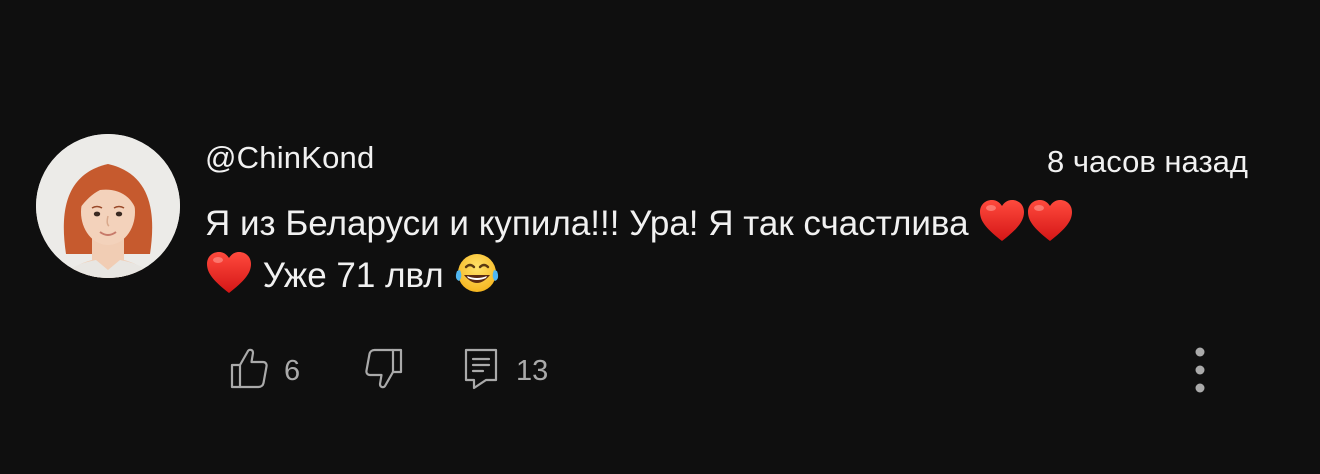  What do you see at coordinates (532, 371) in the screenshot?
I see `reply-count: 13` at bounding box center [532, 371].